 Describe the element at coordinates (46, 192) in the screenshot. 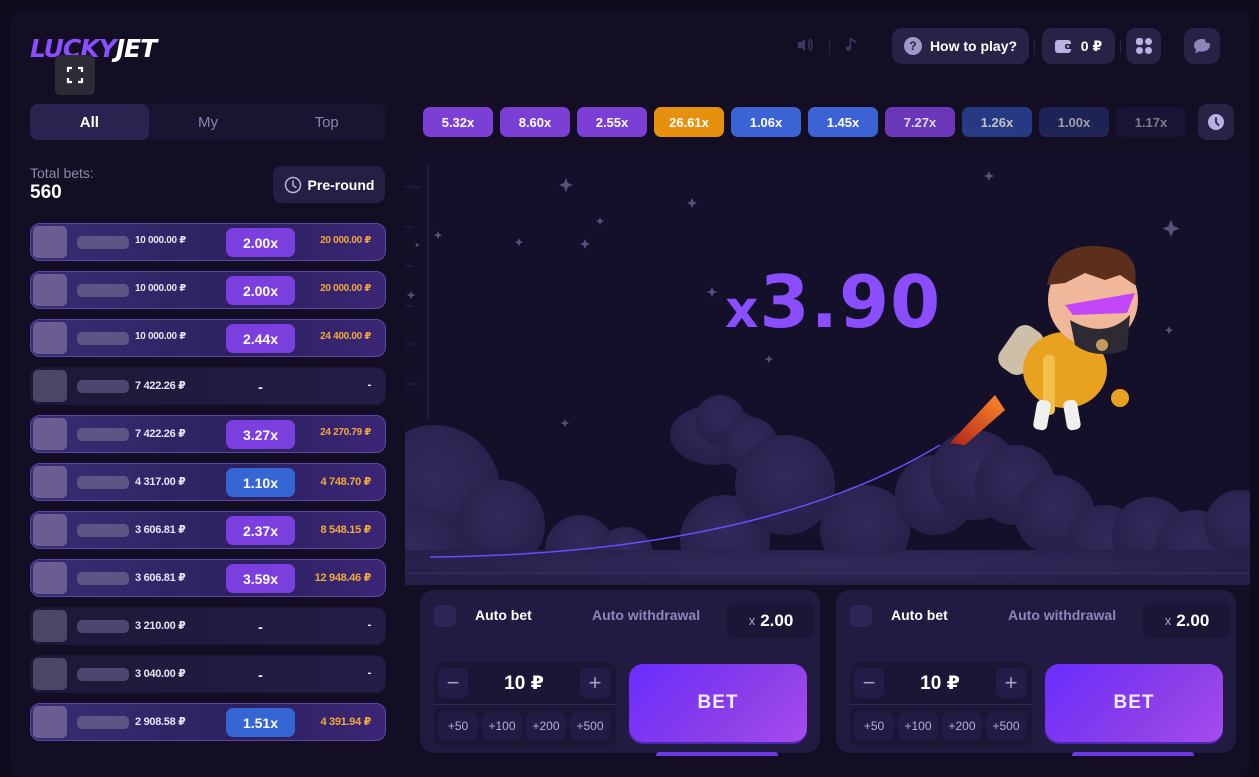

I see `total-bets-value: 560` at that location.